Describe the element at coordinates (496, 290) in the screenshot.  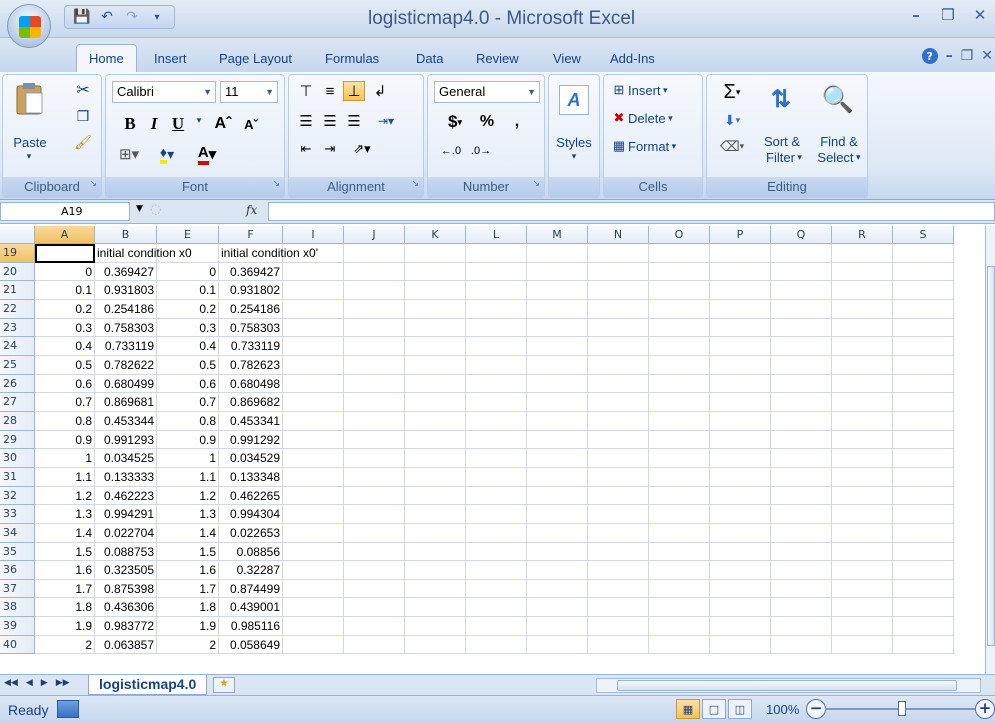
I see `cell-l21` at that location.